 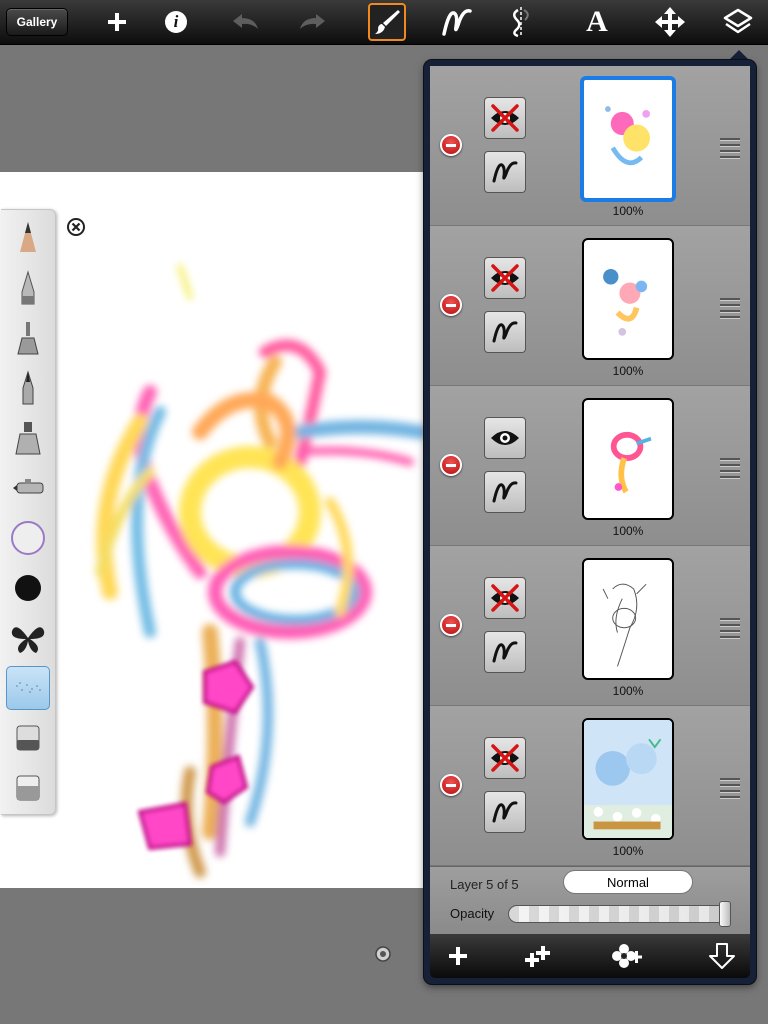 What do you see at coordinates (484, 884) in the screenshot?
I see `layer-position-label: Layer 5 of 5` at bounding box center [484, 884].